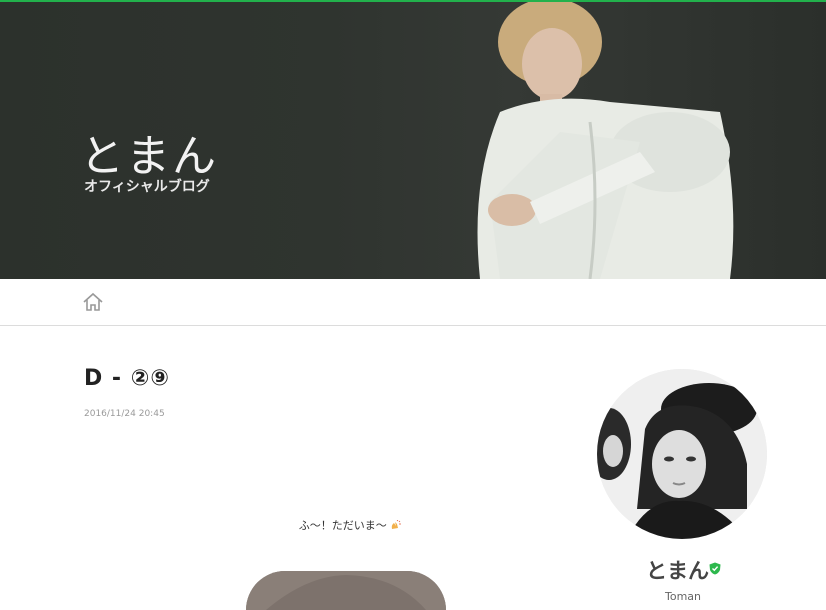 The image size is (826, 610). I want to click on entry-title: D - ②⑨, so click(127, 378).